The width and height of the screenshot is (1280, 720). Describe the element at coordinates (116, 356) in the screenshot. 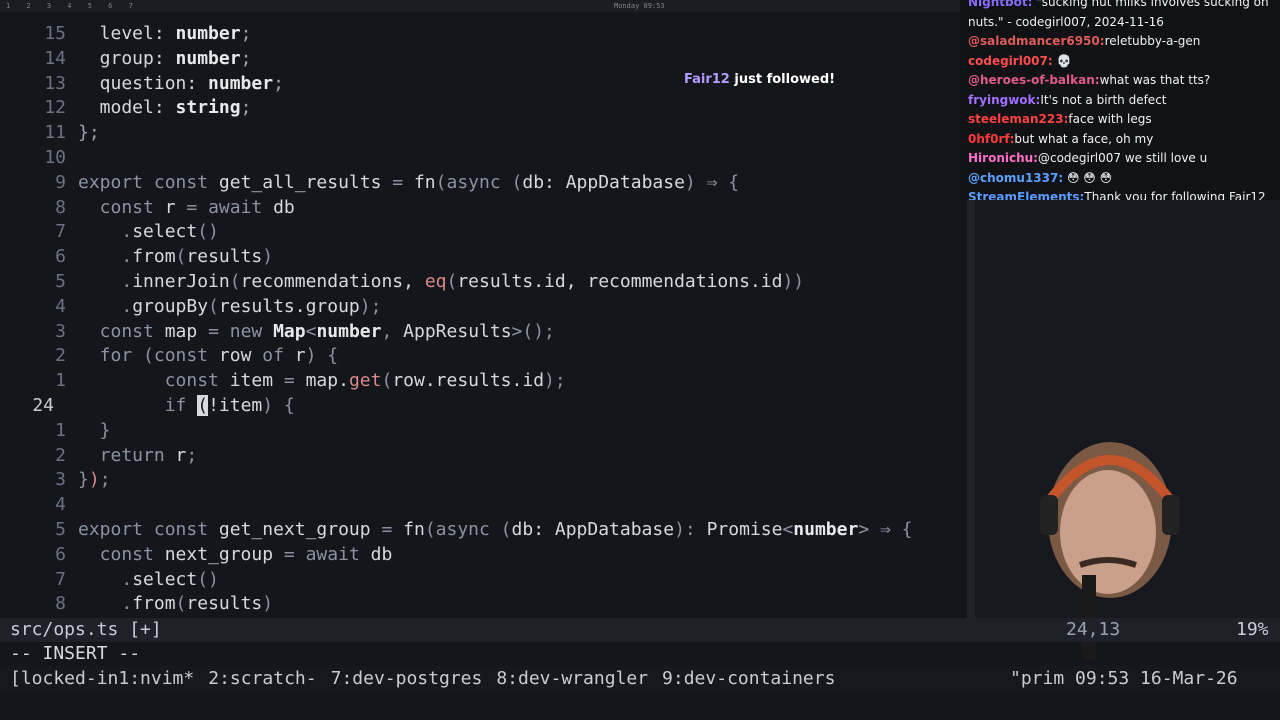

I see `code-token: for (` at that location.